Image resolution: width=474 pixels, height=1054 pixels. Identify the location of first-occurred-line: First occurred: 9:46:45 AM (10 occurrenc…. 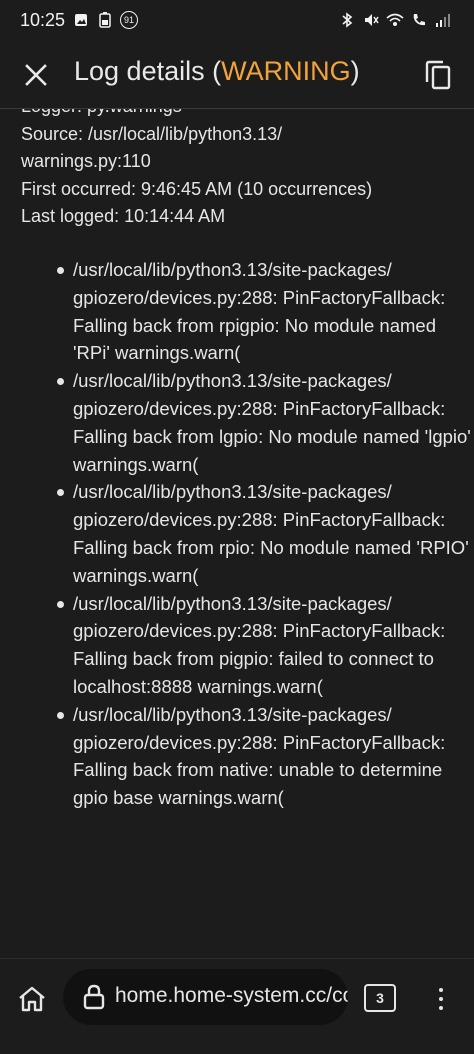
(197, 188).